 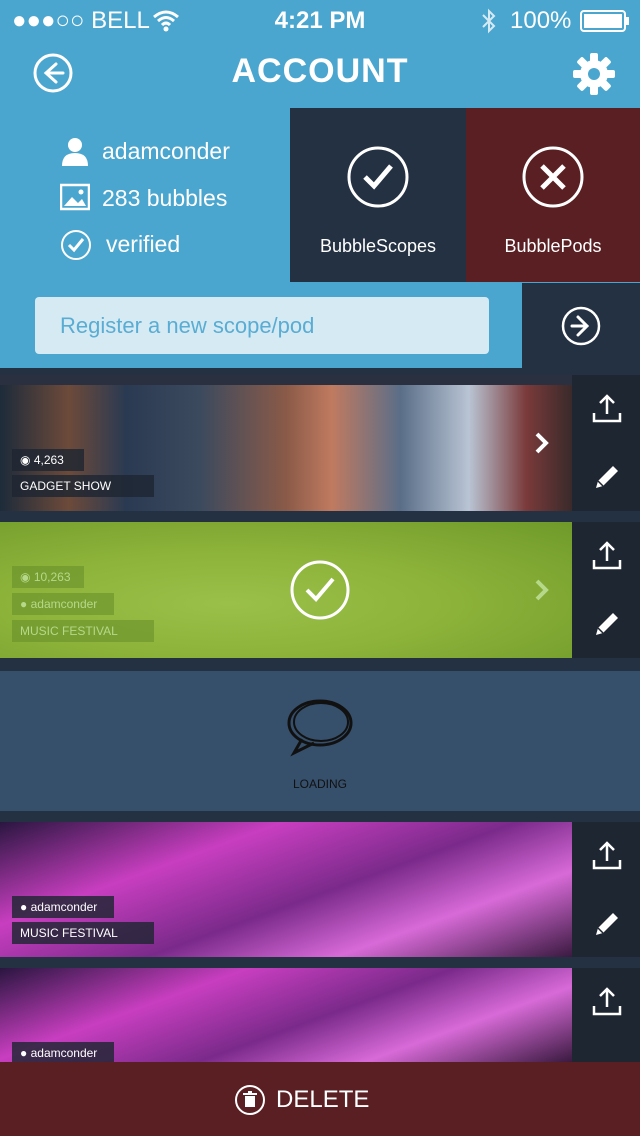 What do you see at coordinates (165, 198) in the screenshot?
I see `bubble-count: 283 bubbles` at bounding box center [165, 198].